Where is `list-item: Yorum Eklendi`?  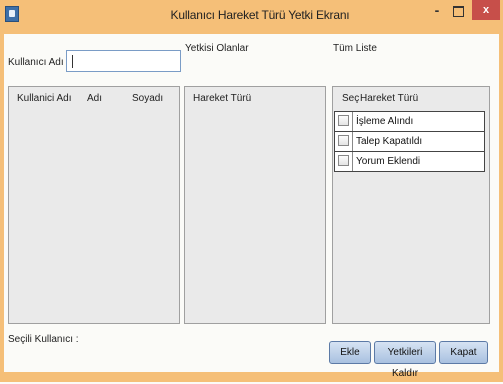
list-item: Yorum Eklendi is located at coordinates (409, 161).